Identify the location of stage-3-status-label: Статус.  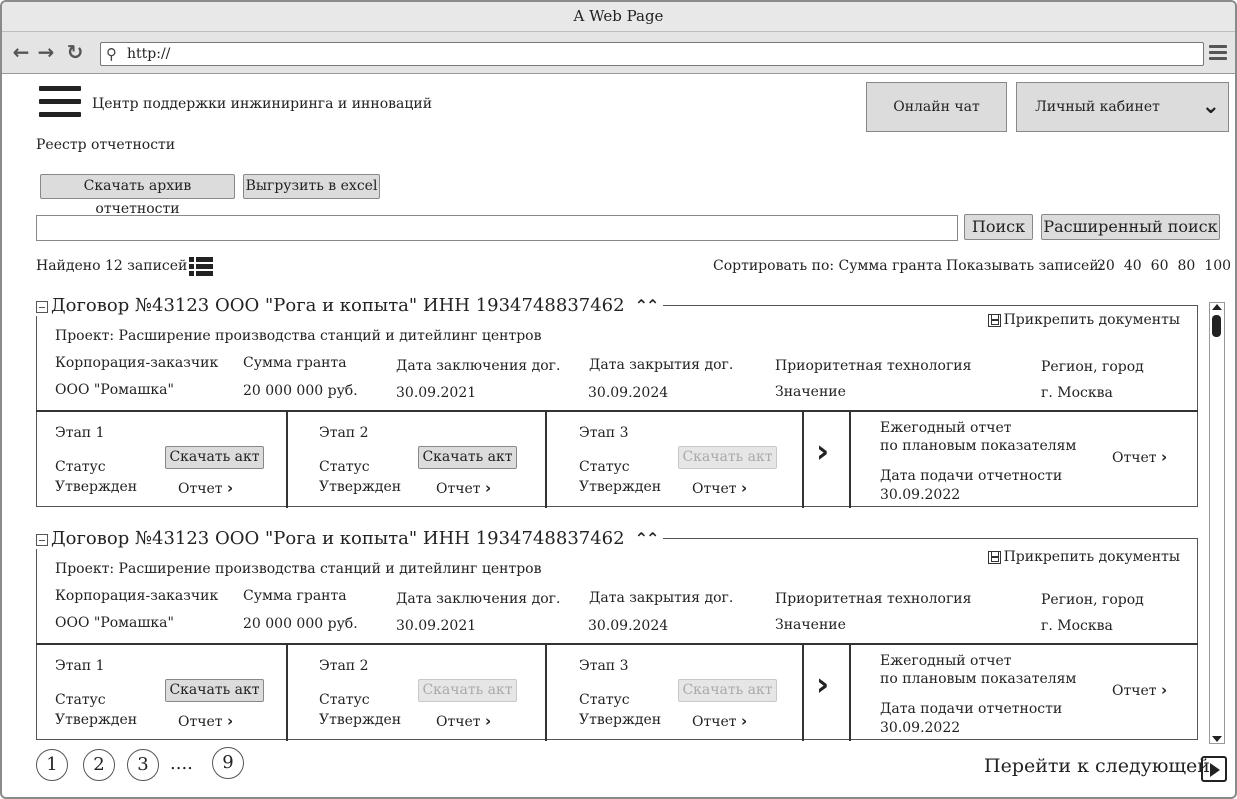
(604, 700).